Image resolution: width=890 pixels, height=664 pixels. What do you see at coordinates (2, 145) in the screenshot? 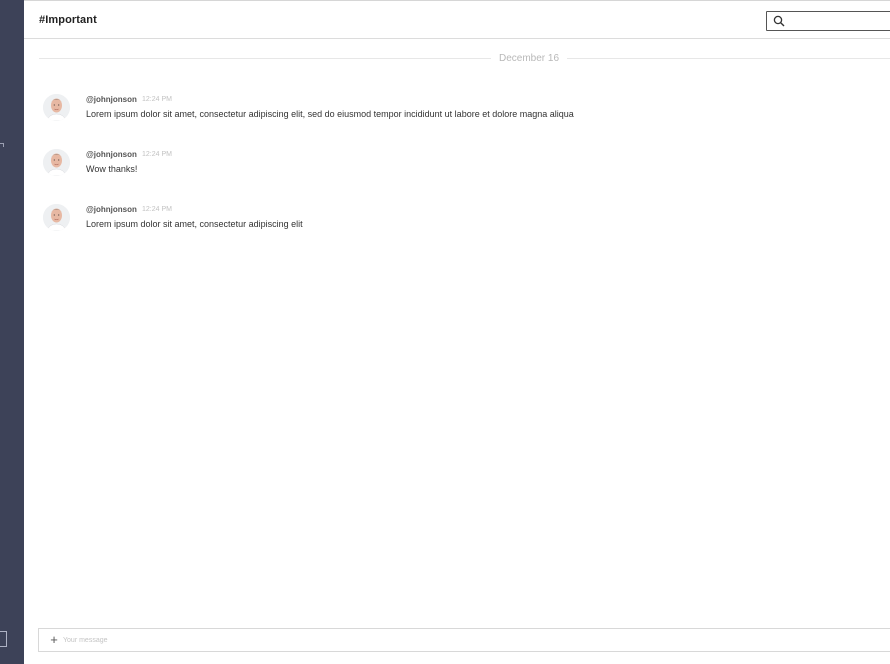
I see `sidebar-fragment` at bounding box center [2, 145].